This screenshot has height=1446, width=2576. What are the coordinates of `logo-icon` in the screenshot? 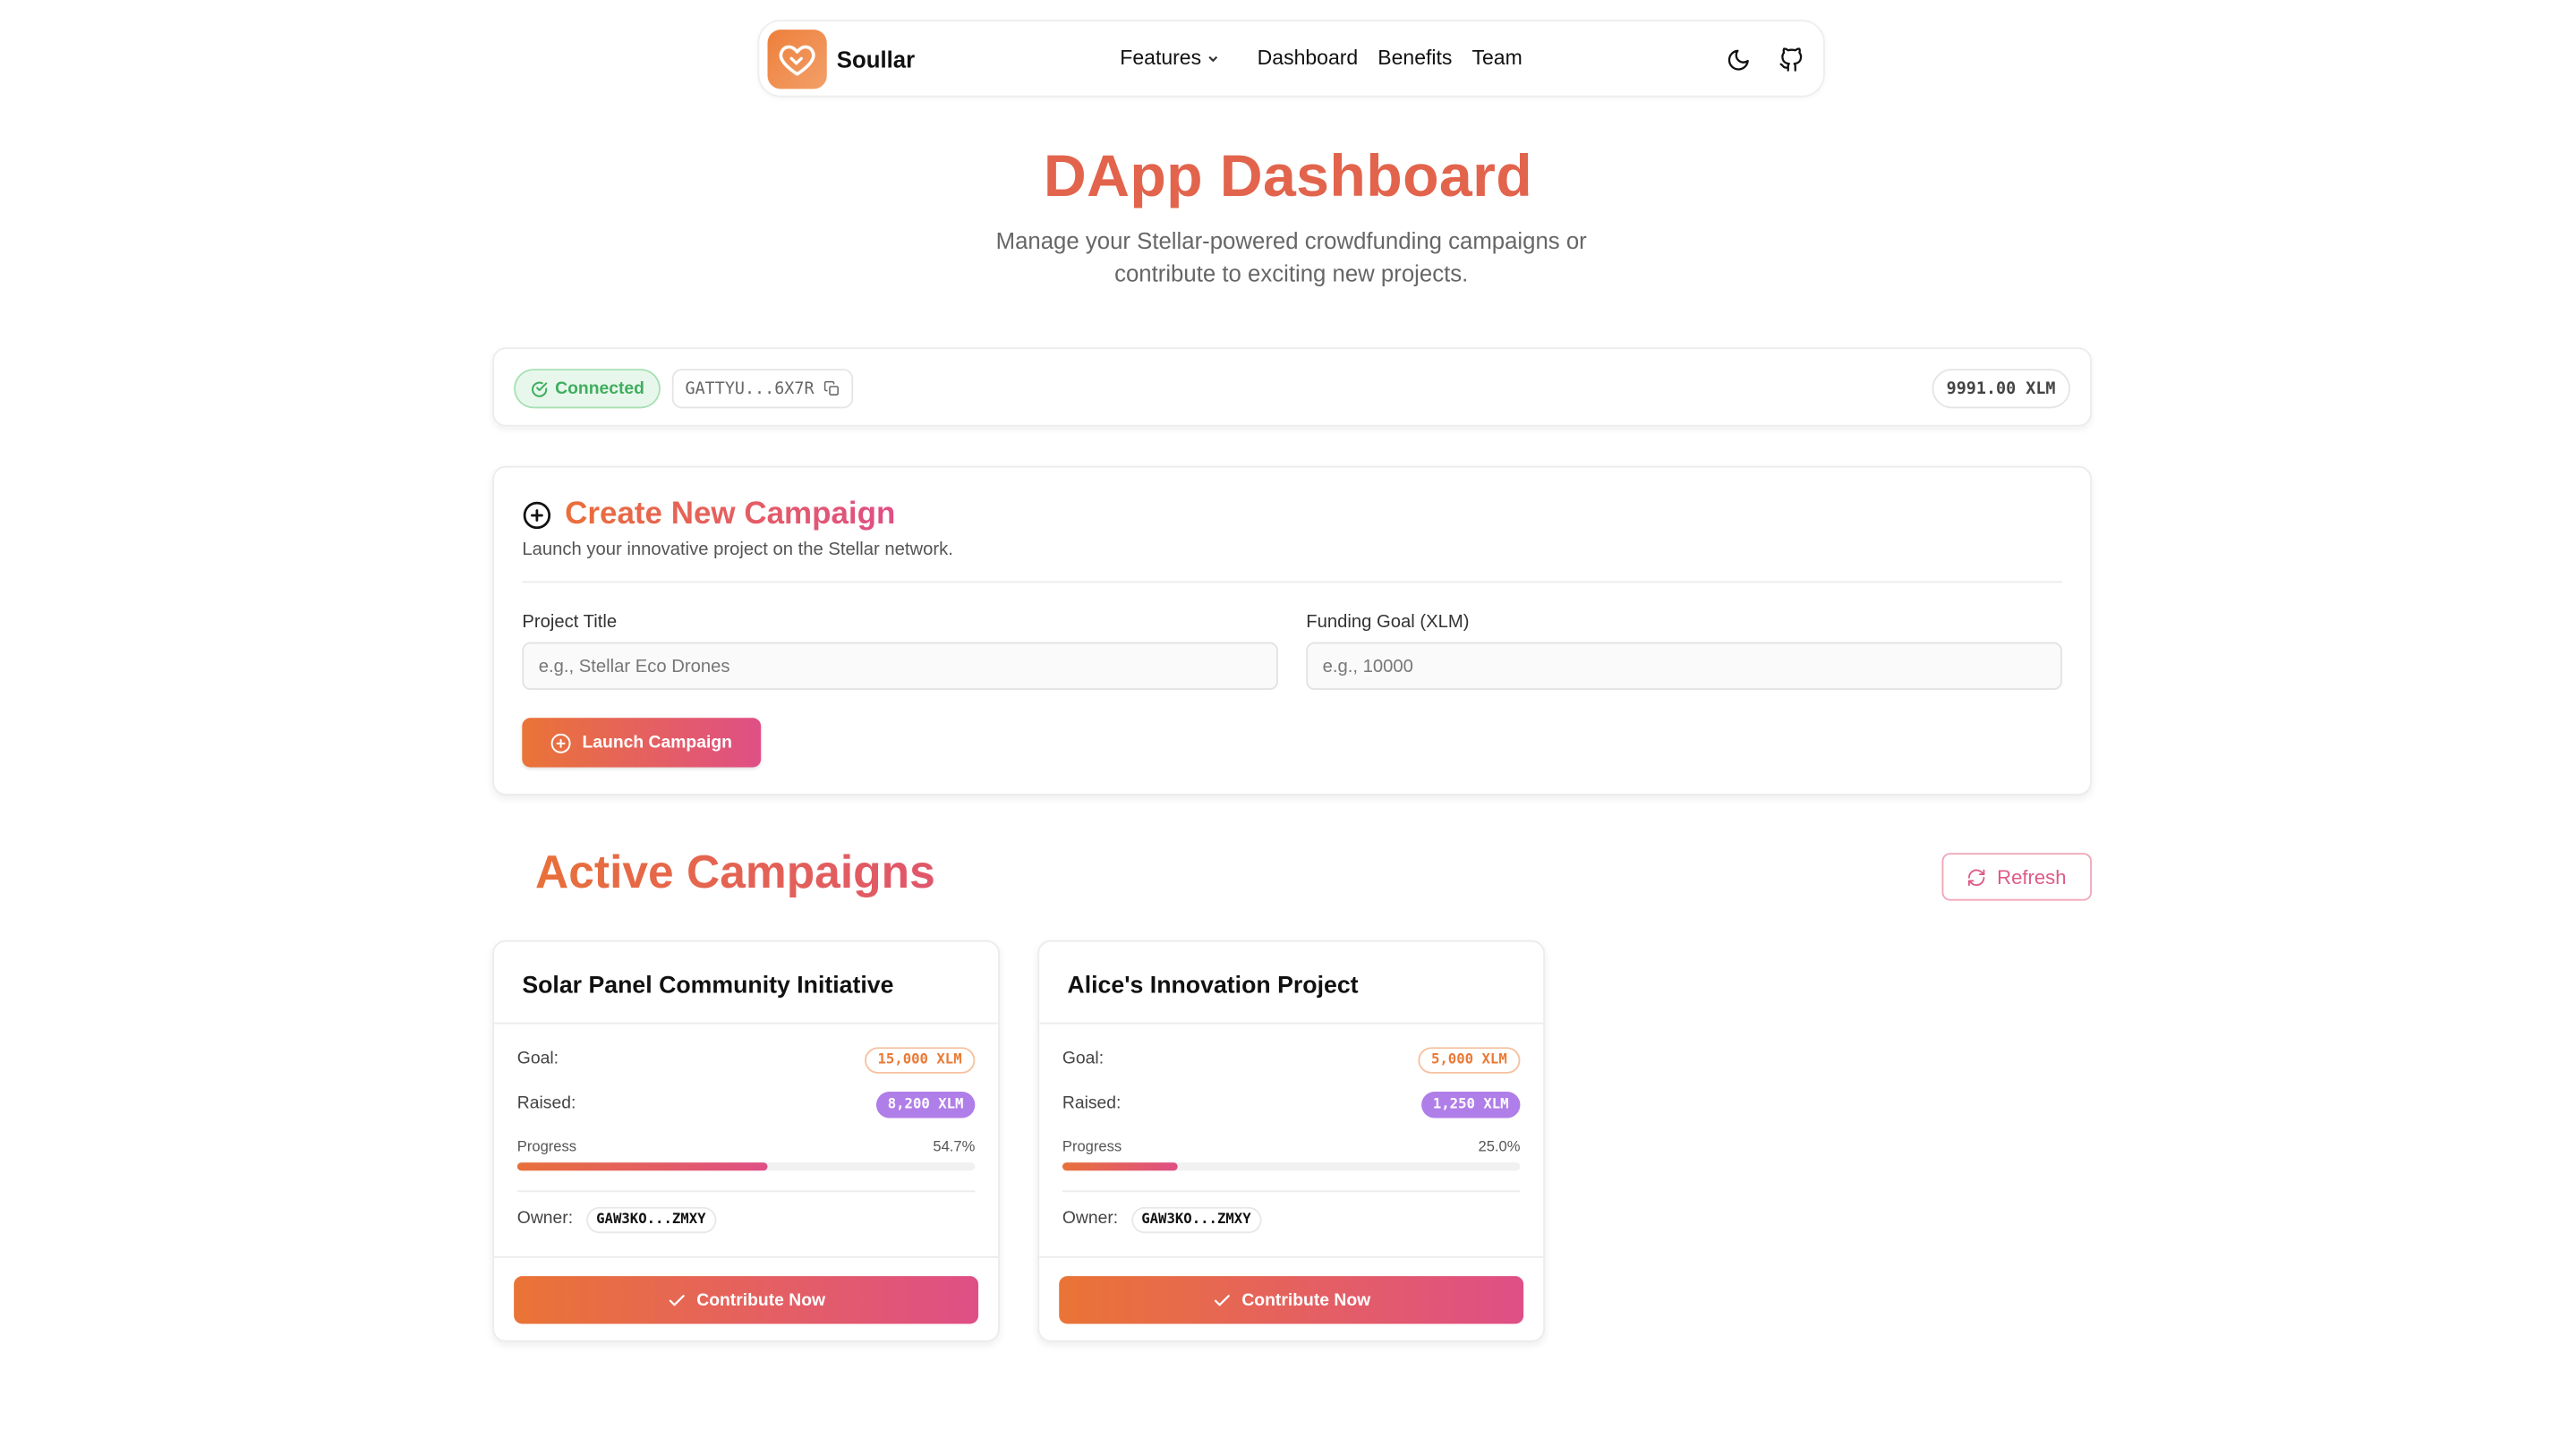 It's located at (797, 60).